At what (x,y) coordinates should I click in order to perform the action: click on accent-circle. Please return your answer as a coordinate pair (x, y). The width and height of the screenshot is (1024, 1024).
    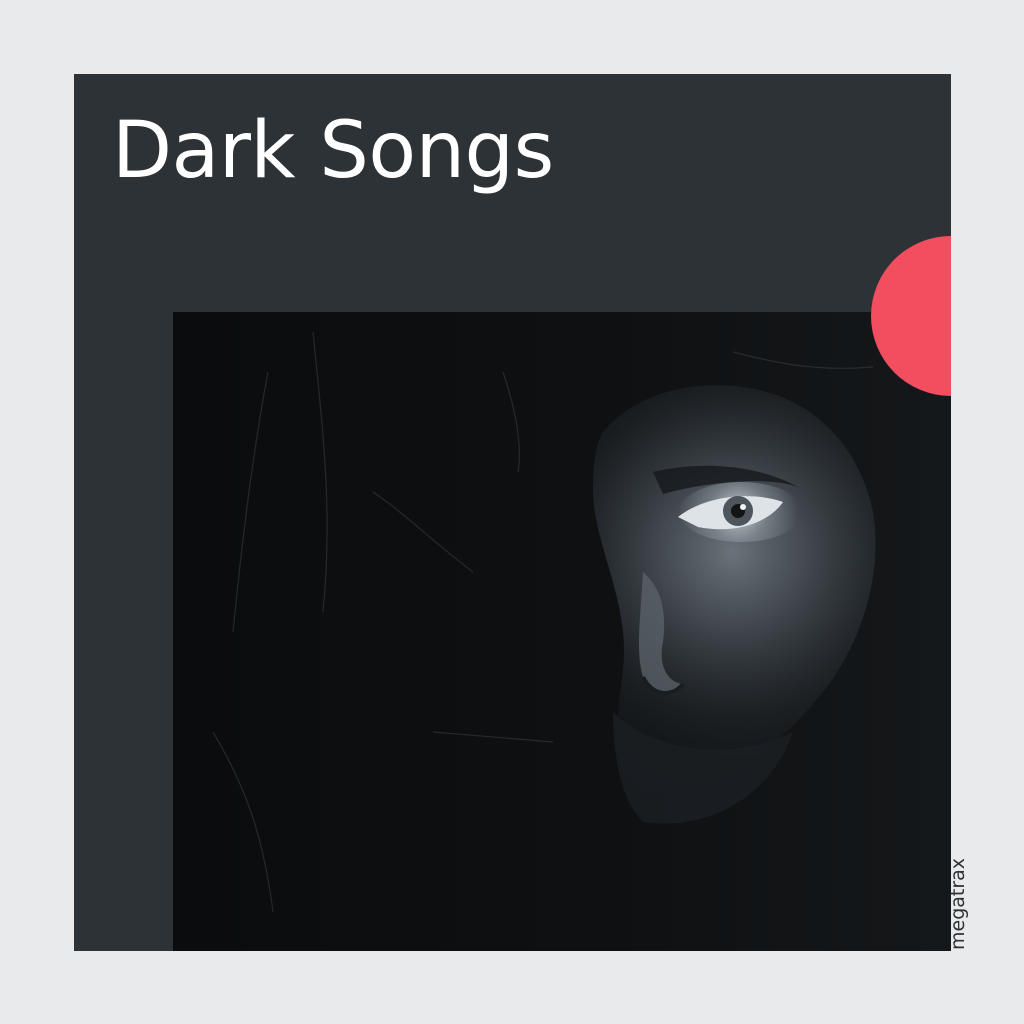
    Looking at the image, I should click on (911, 316).